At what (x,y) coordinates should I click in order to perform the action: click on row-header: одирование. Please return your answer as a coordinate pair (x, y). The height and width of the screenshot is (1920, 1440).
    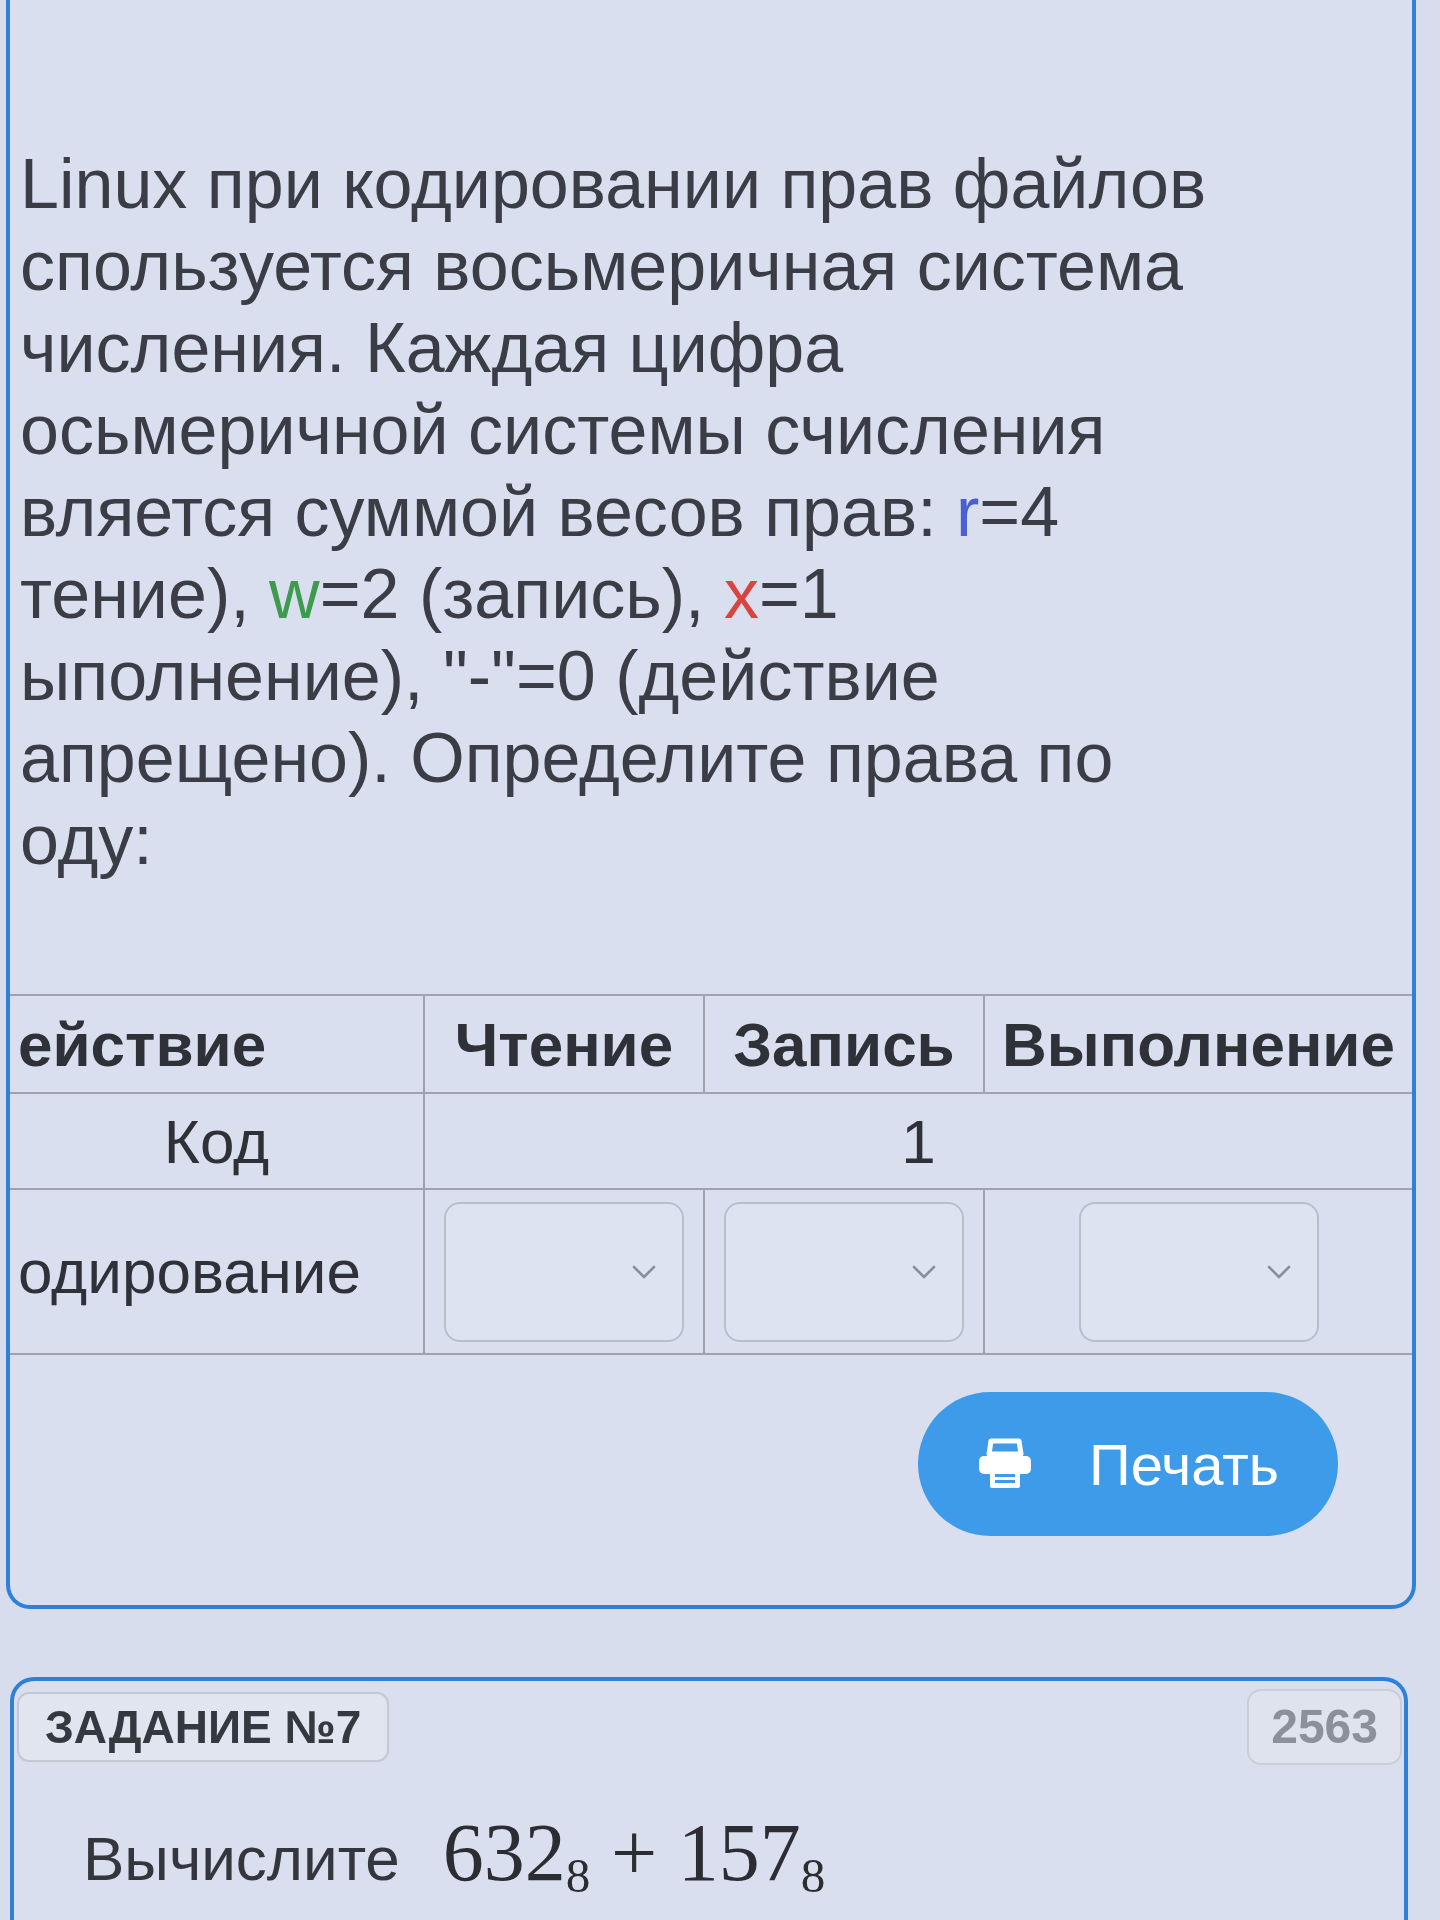
    Looking at the image, I should click on (217, 1271).